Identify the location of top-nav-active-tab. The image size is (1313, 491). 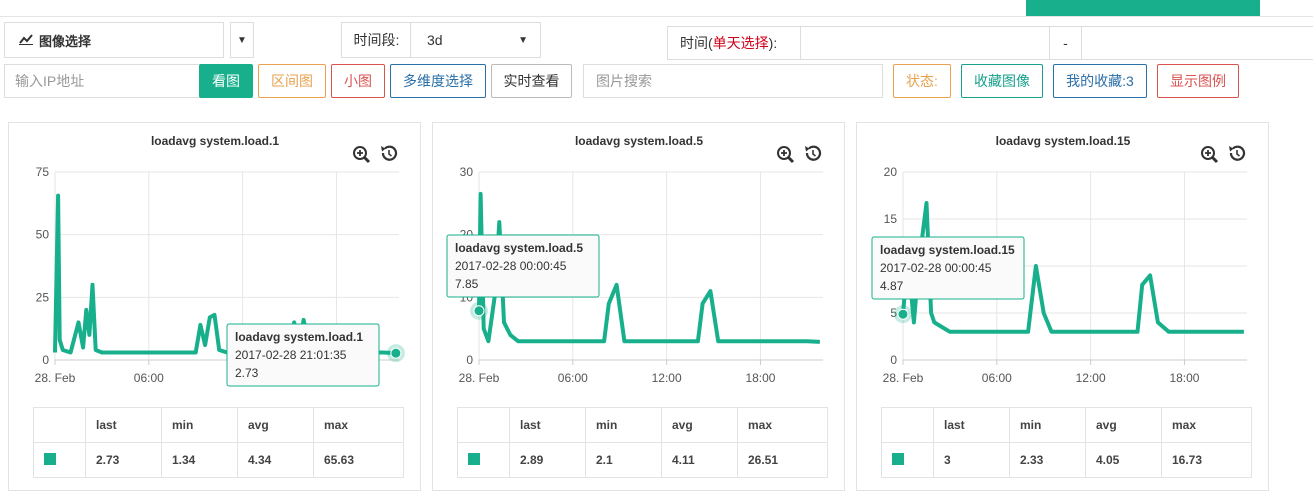
(1143, 8).